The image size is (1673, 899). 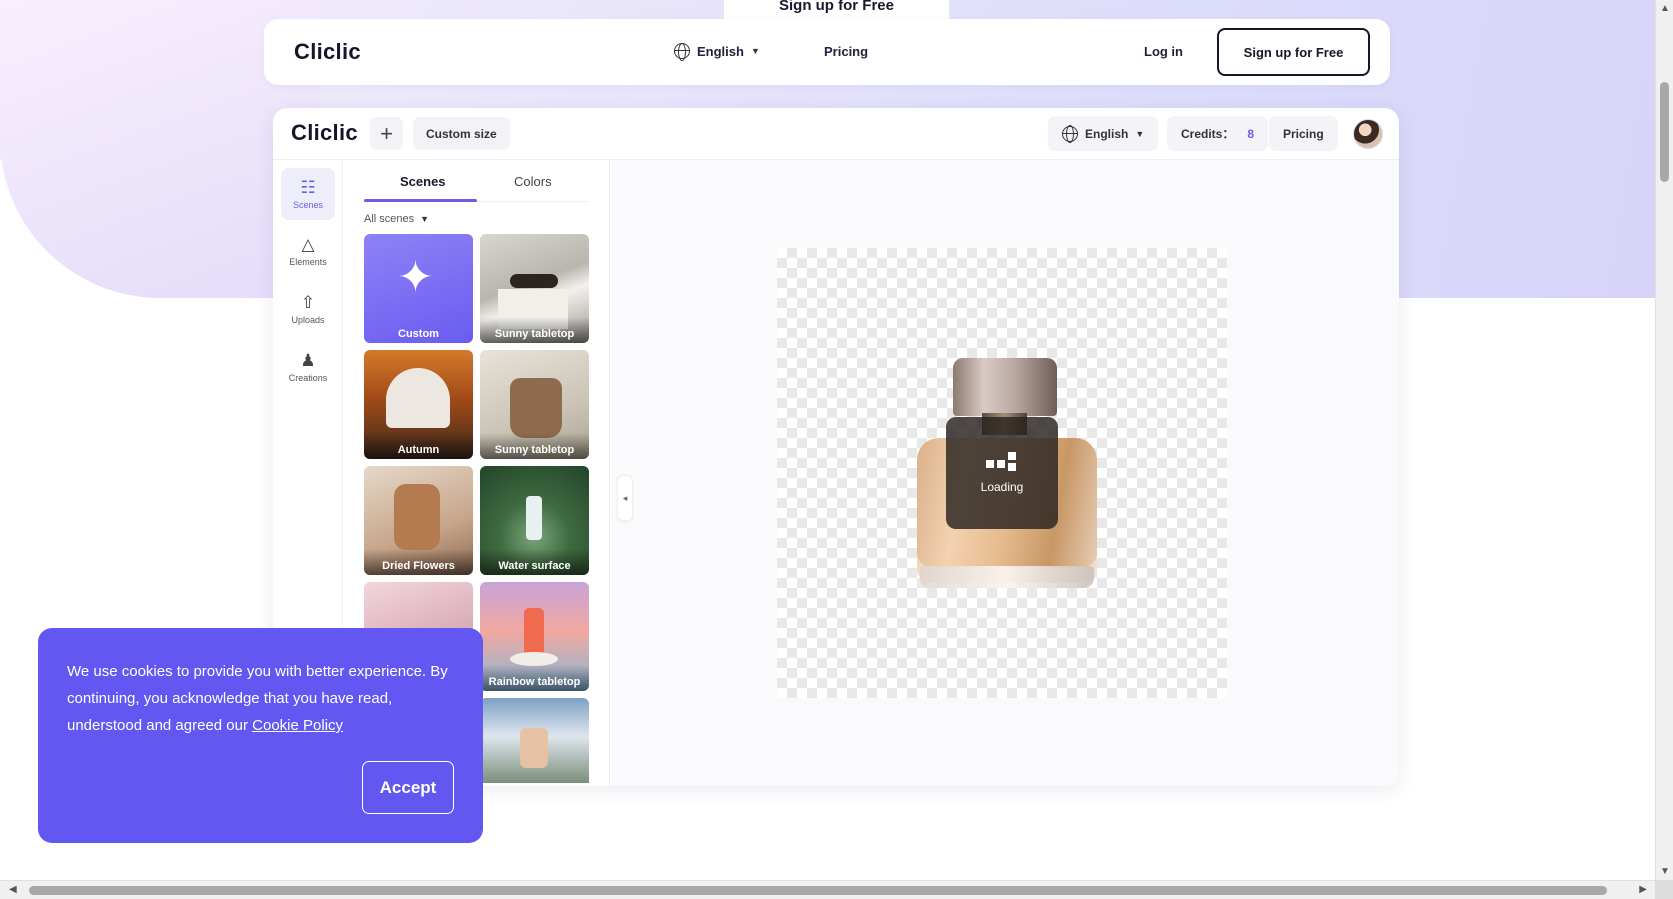 I want to click on rail-item-elements: △ Elements, so click(x=308, y=251).